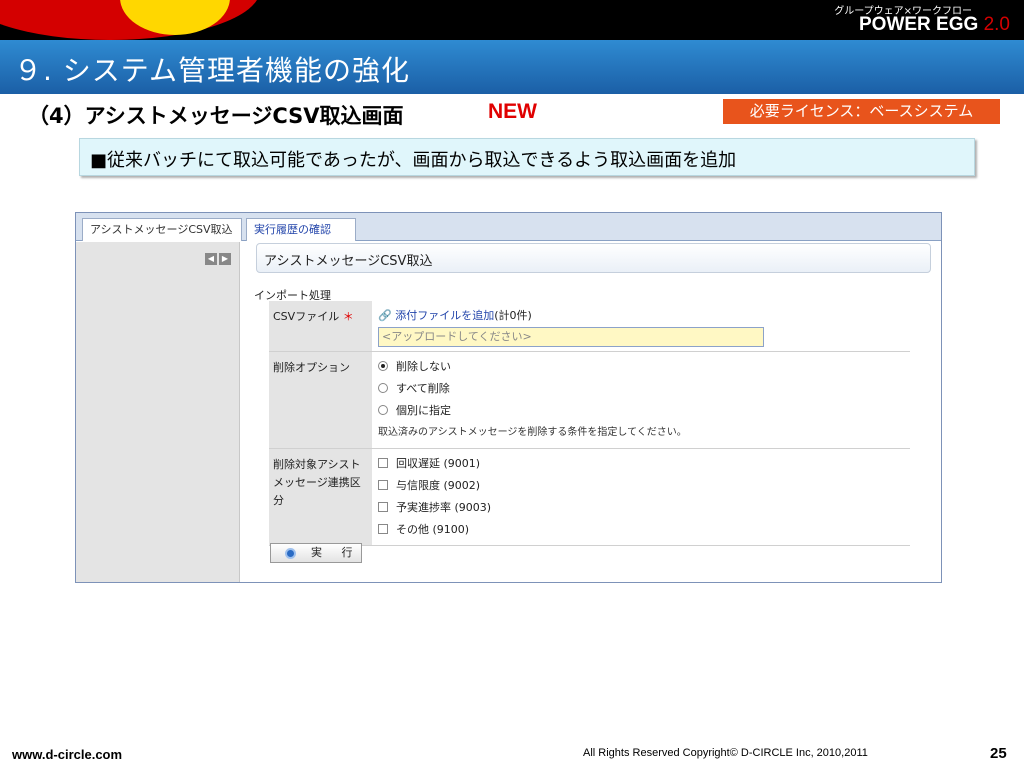  I want to click on checkbox-option: 予実進捗率 (9003), so click(641, 508).